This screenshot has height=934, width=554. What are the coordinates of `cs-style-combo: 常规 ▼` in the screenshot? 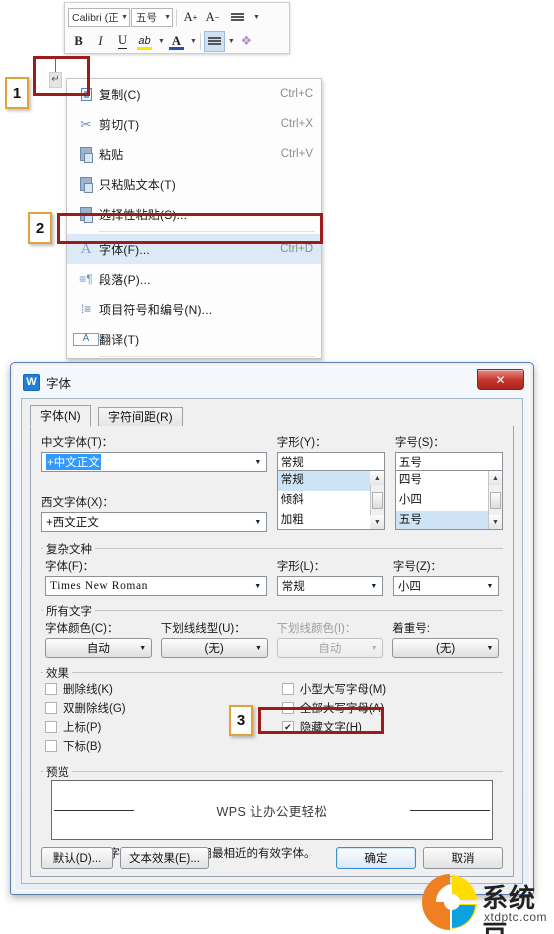 It's located at (329, 586).